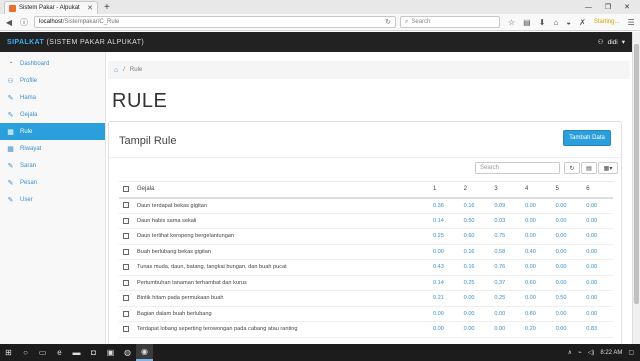 This screenshot has width=640, height=361. What do you see at coordinates (28, 97) in the screenshot?
I see `sidebar-item-label: Hama` at bounding box center [28, 97].